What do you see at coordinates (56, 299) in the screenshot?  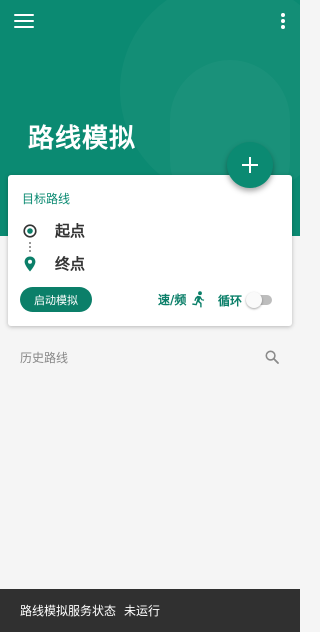 I see `start-simulation-button: 启动模拟` at bounding box center [56, 299].